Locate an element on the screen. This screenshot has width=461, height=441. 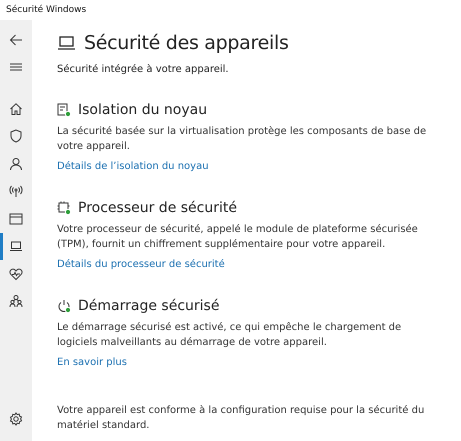
heart-icon is located at coordinates (16, 273).